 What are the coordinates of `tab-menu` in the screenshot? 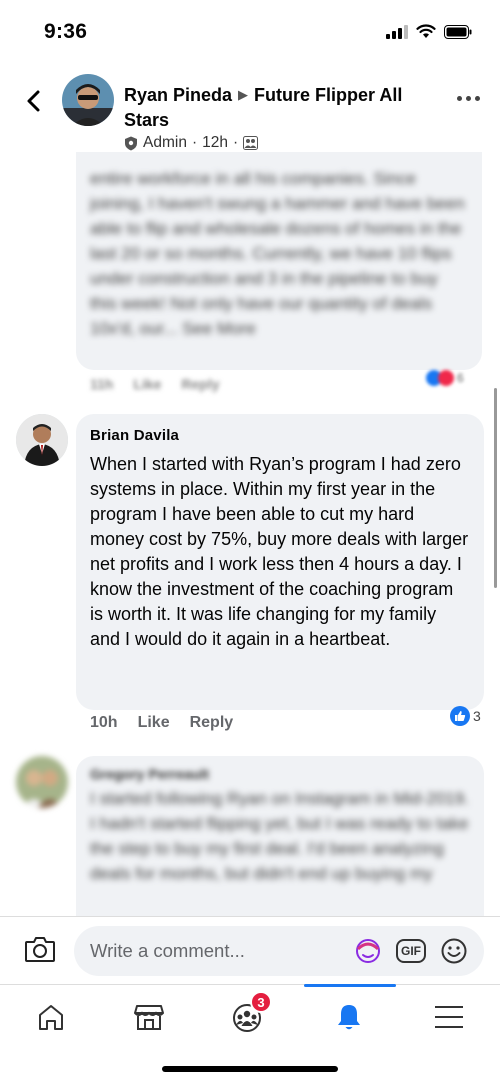 It's located at (449, 1017).